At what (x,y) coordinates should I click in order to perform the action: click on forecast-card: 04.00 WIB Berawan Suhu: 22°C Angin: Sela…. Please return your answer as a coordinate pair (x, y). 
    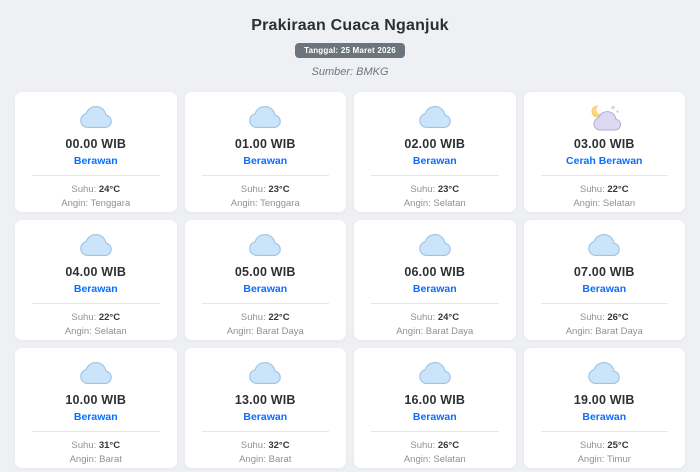
    Looking at the image, I should click on (96, 280).